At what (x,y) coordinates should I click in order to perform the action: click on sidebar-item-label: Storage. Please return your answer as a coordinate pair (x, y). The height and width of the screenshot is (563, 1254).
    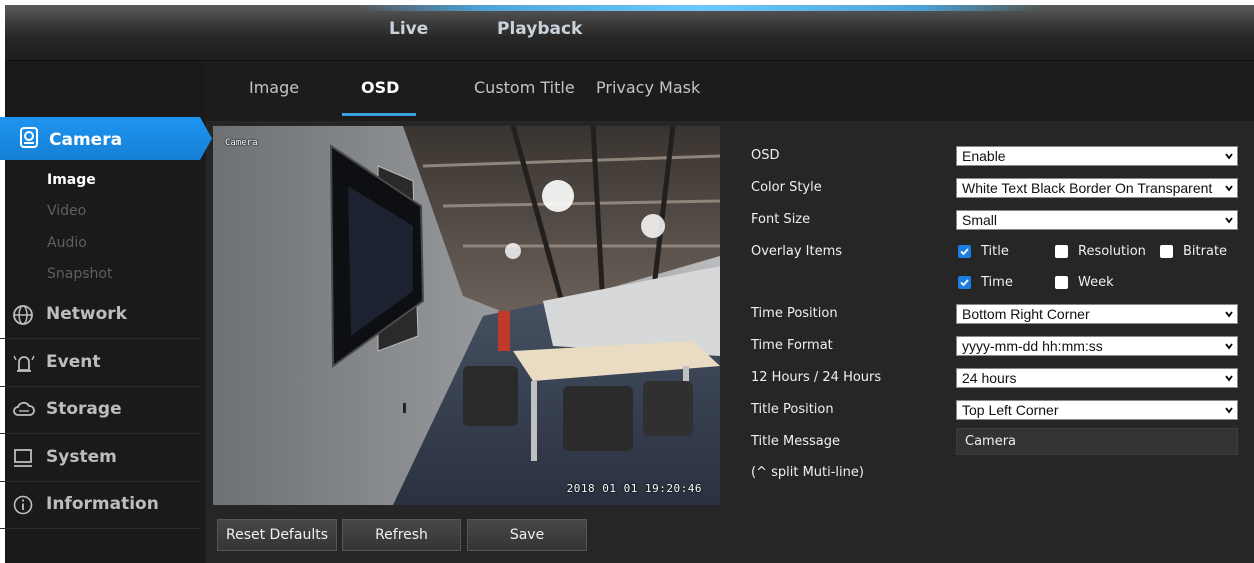
    Looking at the image, I should click on (84, 409).